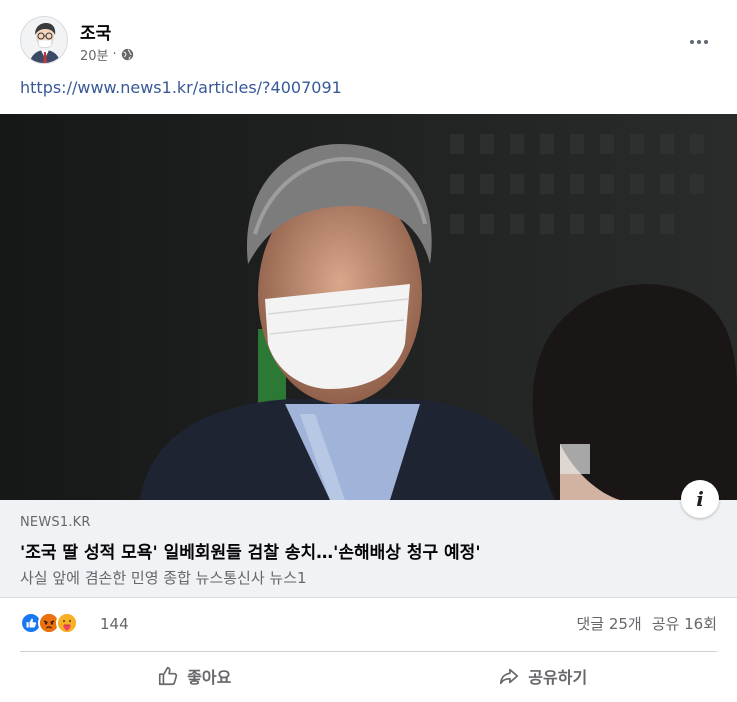 Image resolution: width=737 pixels, height=702 pixels. What do you see at coordinates (114, 624) in the screenshot?
I see `reaction-count: 144` at bounding box center [114, 624].